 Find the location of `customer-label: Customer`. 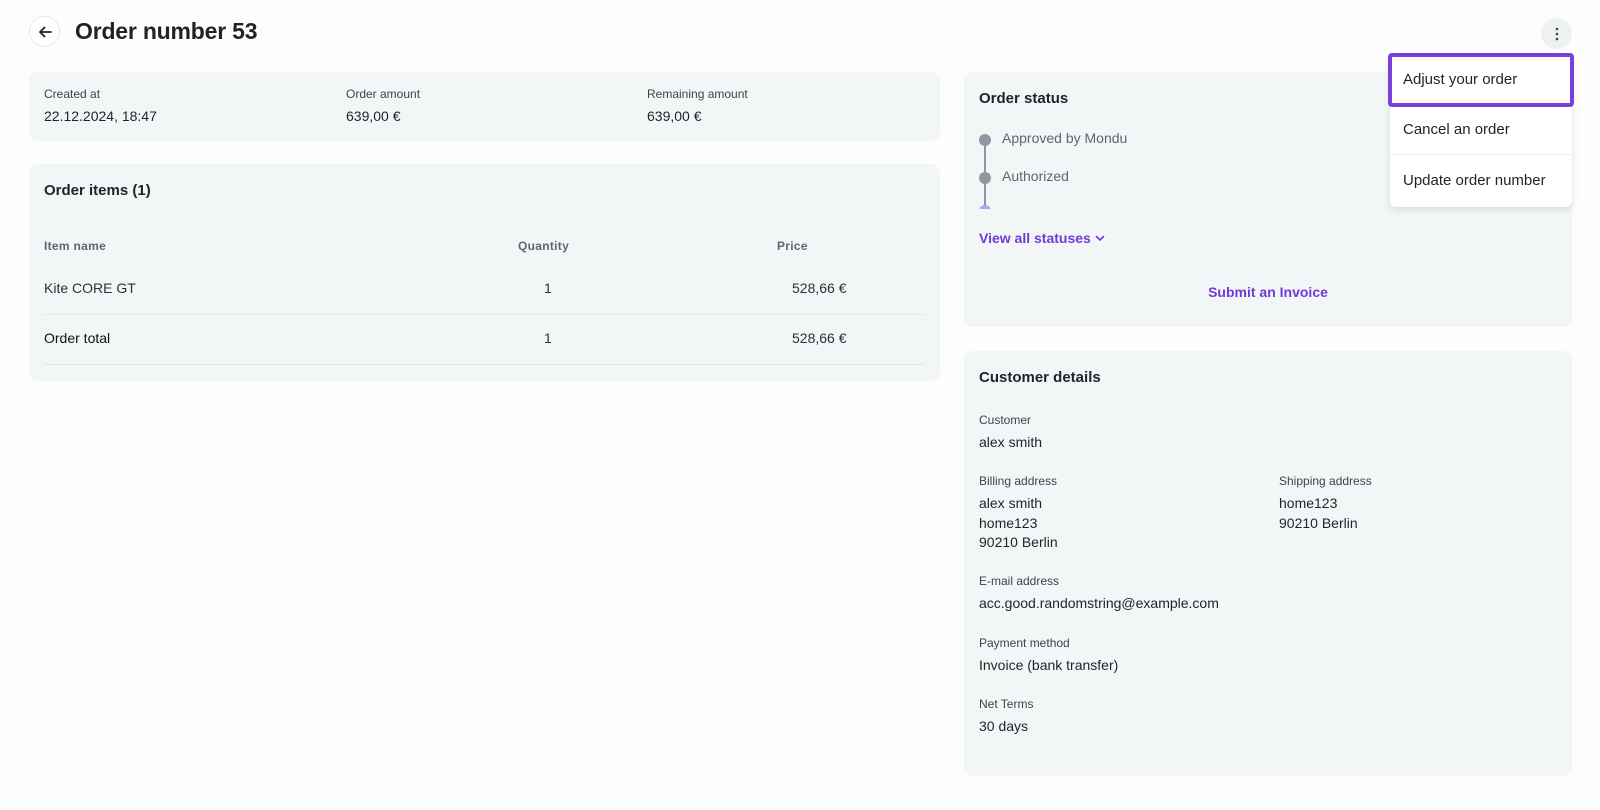

customer-label: Customer is located at coordinates (1005, 420).